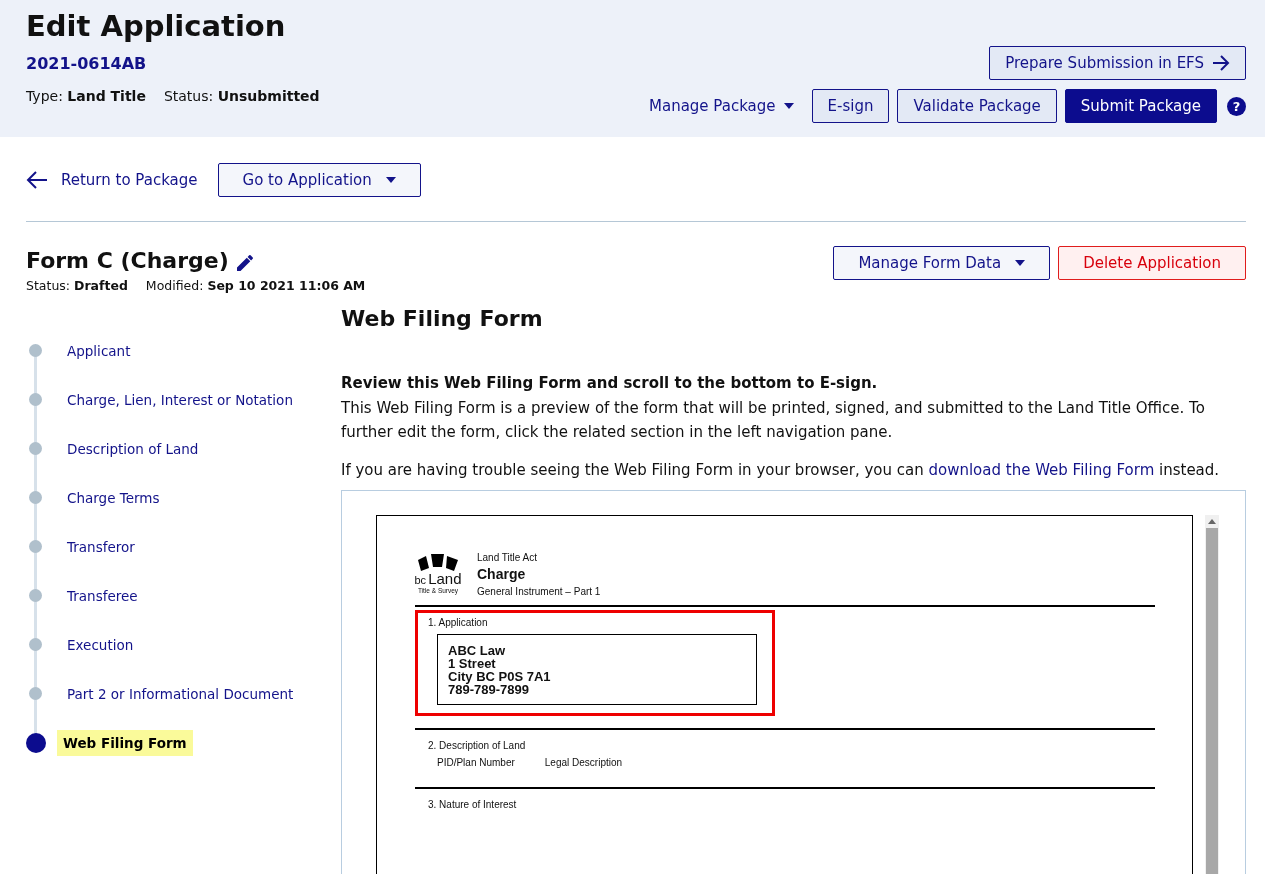 Image resolution: width=1265 pixels, height=874 pixels. Describe the element at coordinates (100, 644) in the screenshot. I see `step-link: Execution` at that location.